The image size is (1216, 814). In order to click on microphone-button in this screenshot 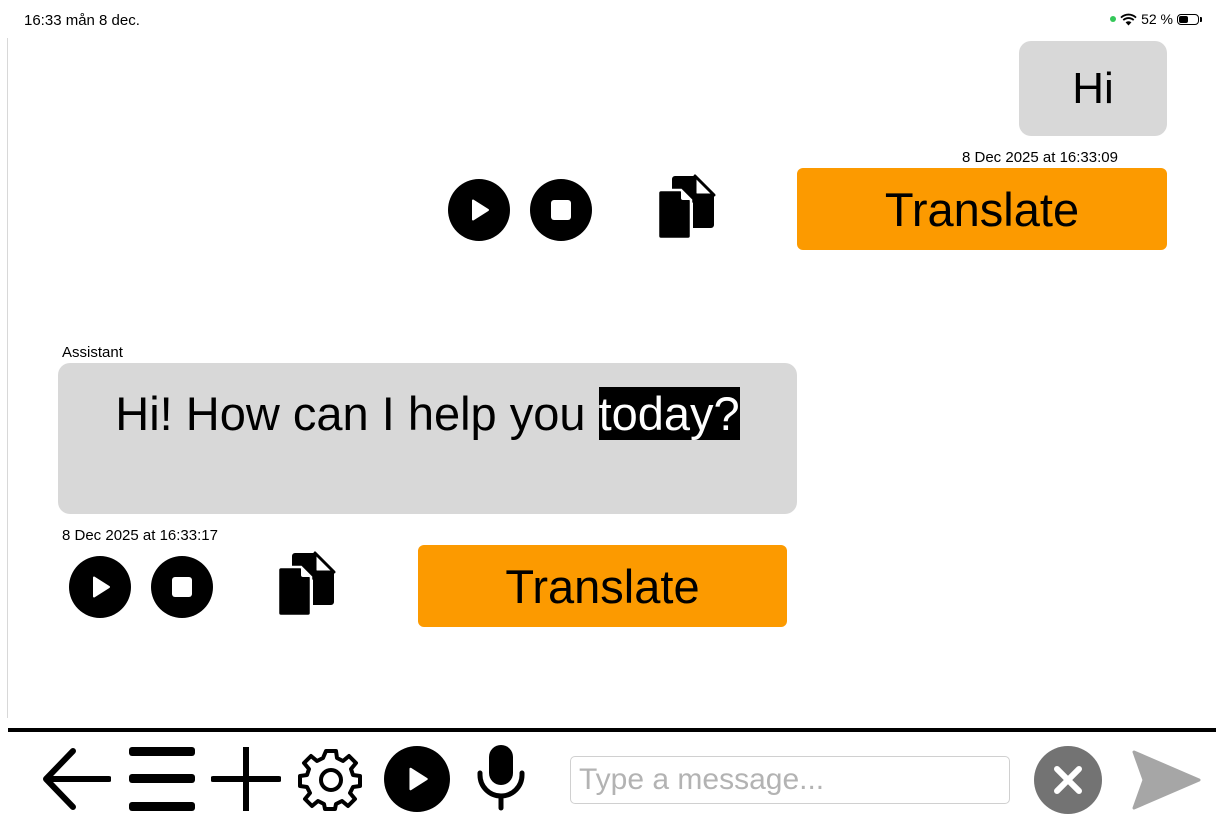, I will do `click(501, 778)`.